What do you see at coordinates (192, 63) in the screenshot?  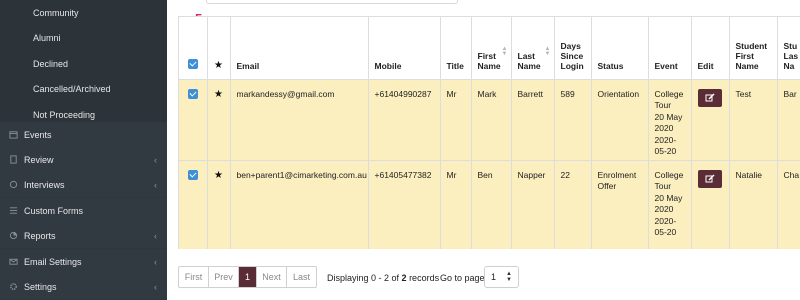 I see `select-all-checkbox` at bounding box center [192, 63].